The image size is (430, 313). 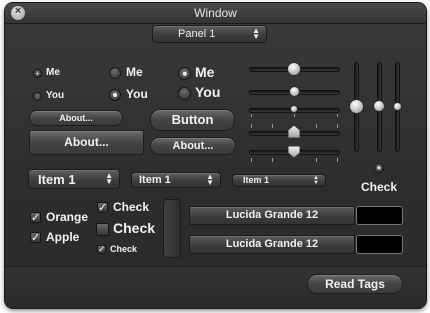 I want to click on radio-me-large-label: Me, so click(x=205, y=72).